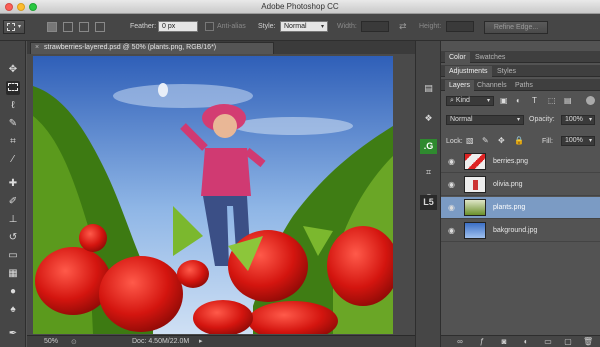  Describe the element at coordinates (511, 161) in the screenshot. I see `layer-name: berries.png` at that location.